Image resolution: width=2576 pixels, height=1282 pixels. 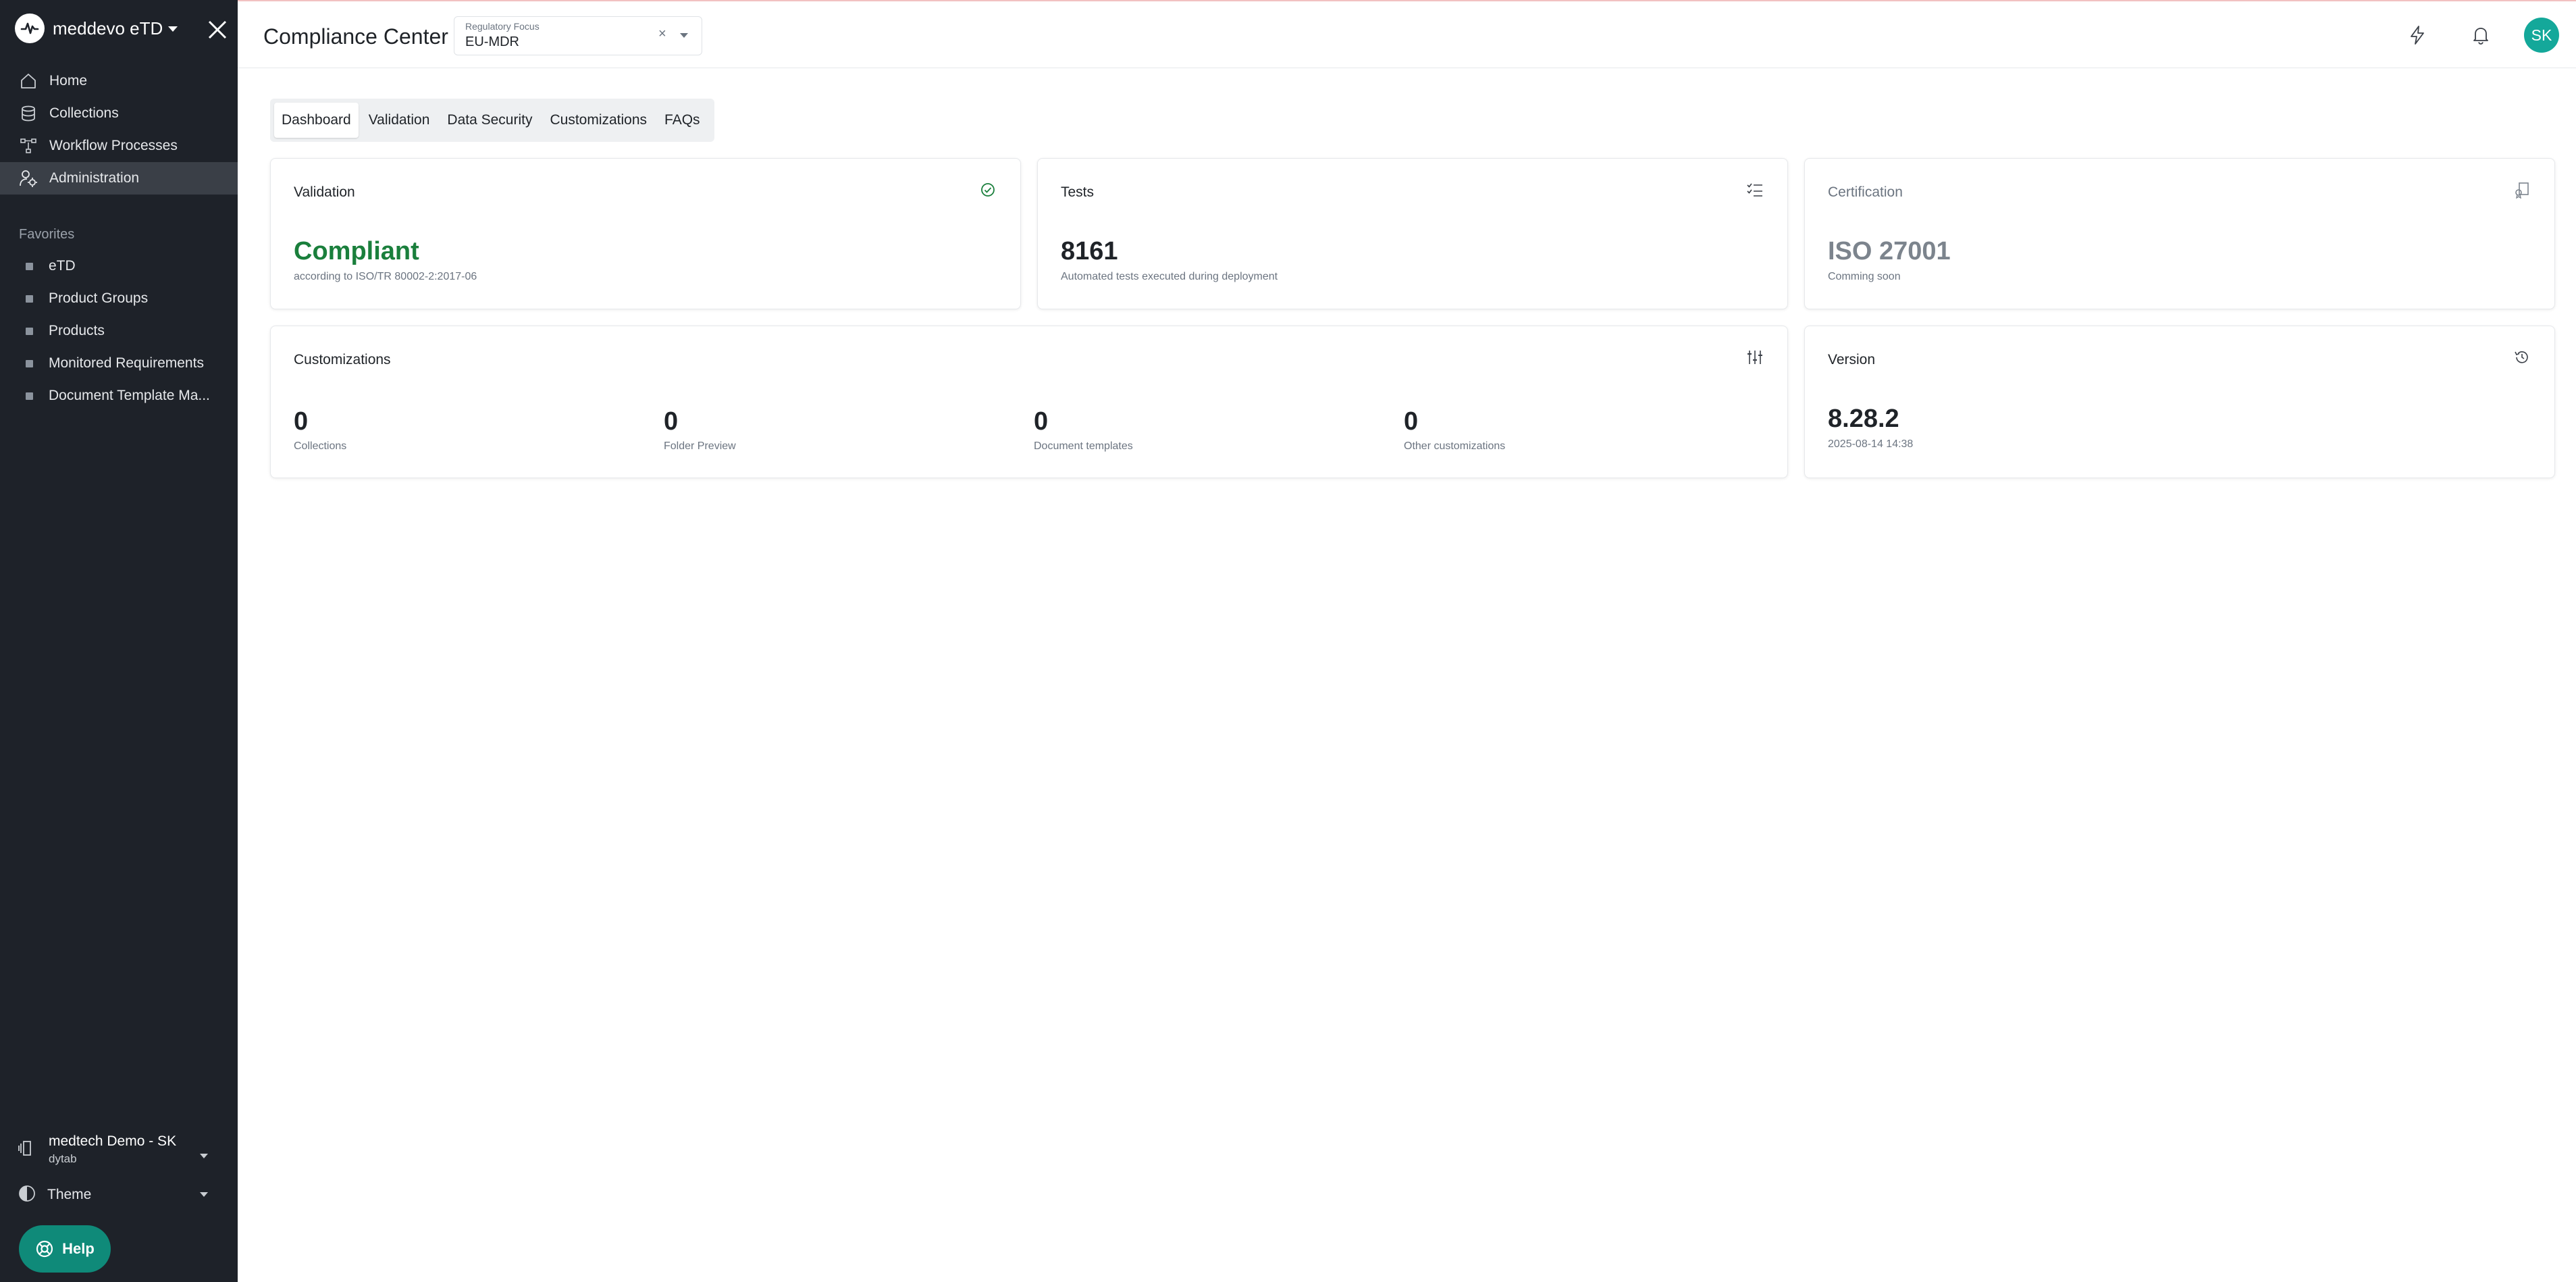 I want to click on sidebar-item-label: Administration, so click(x=94, y=178).